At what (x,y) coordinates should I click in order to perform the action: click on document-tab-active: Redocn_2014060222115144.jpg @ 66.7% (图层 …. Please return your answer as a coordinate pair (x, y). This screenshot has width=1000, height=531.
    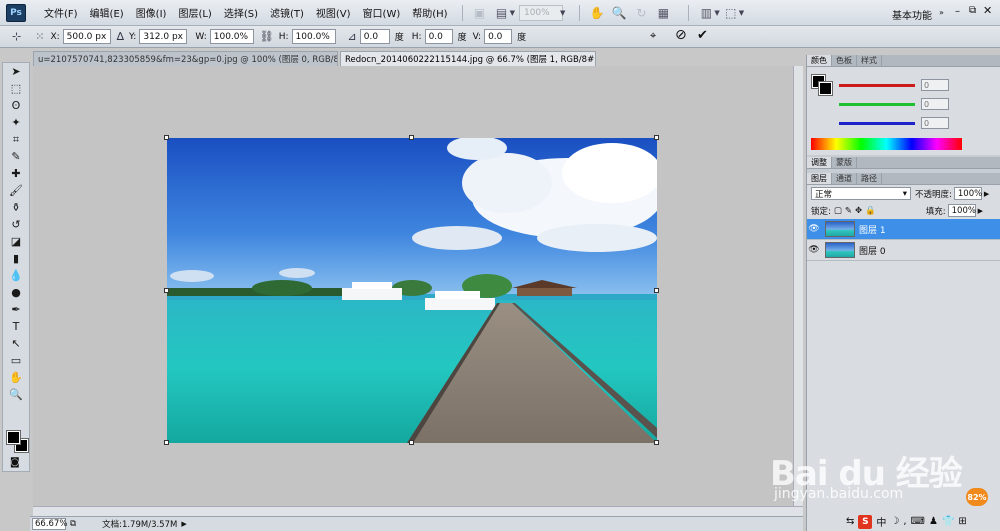
    Looking at the image, I should click on (468, 58).